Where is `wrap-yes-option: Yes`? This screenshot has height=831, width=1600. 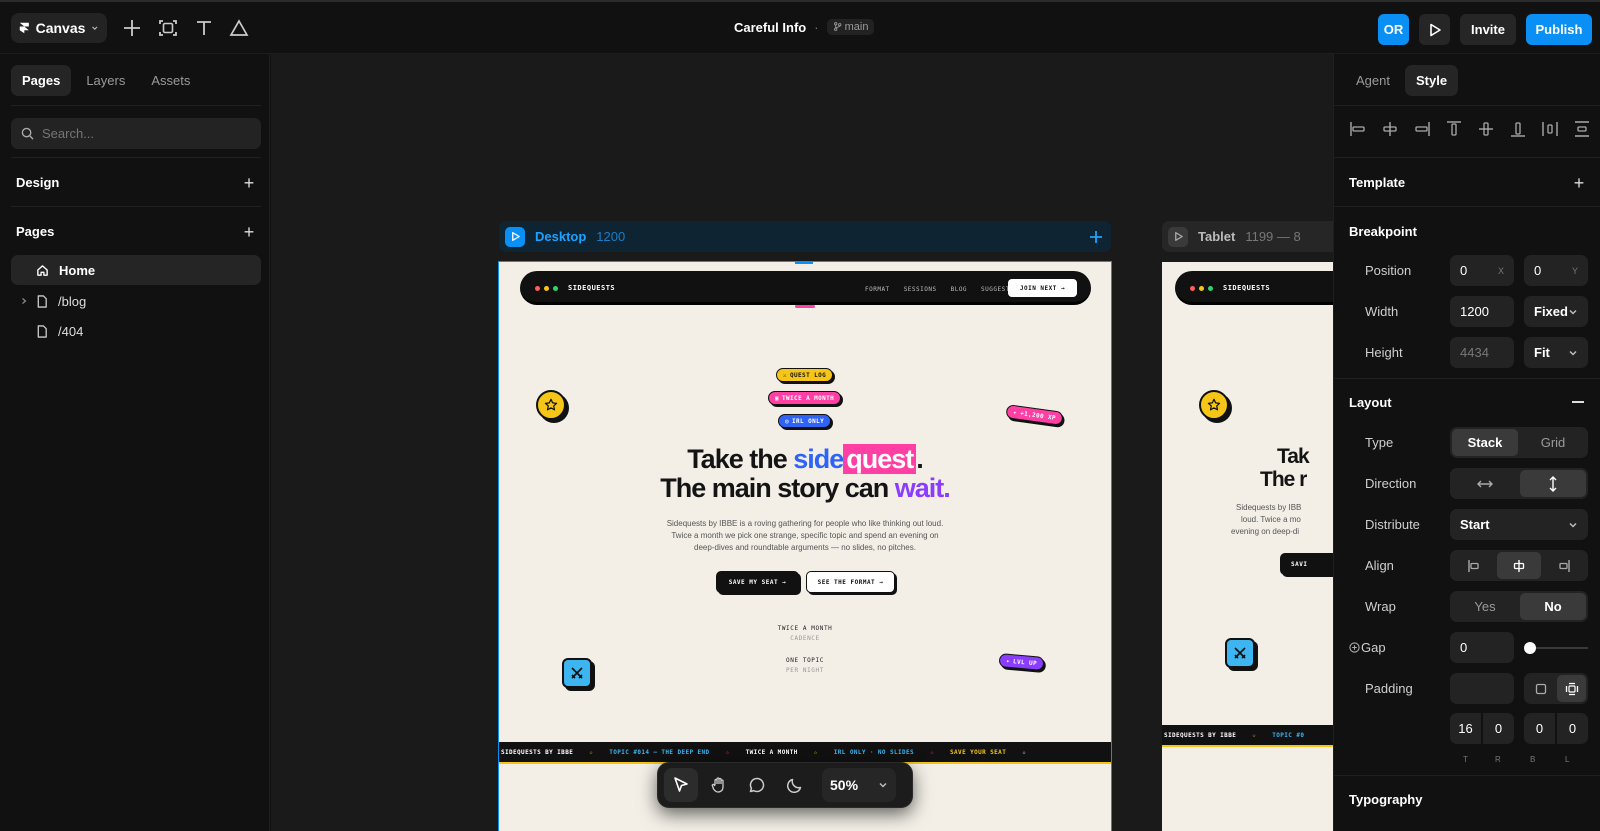 wrap-yes-option: Yes is located at coordinates (1485, 606).